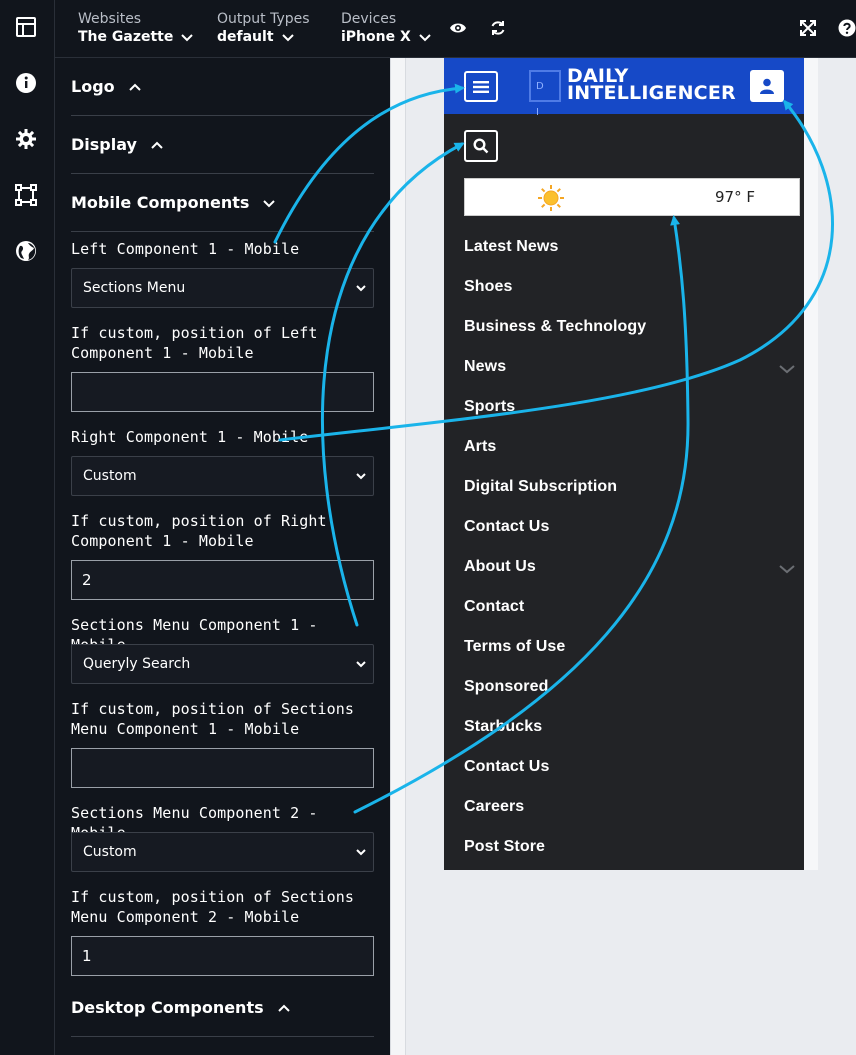 This screenshot has height=1055, width=856. I want to click on frame-icon, so click(26, 195).